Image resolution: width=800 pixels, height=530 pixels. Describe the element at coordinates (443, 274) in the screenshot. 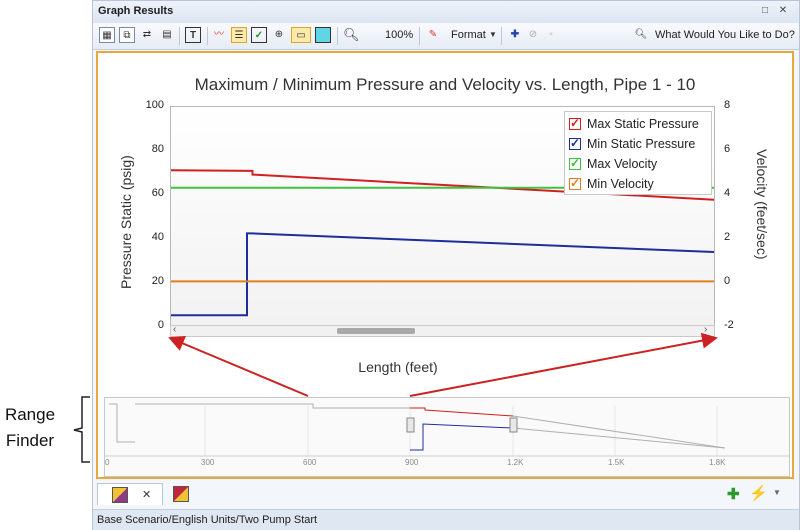

I see `series-line-min-static-pressure` at that location.